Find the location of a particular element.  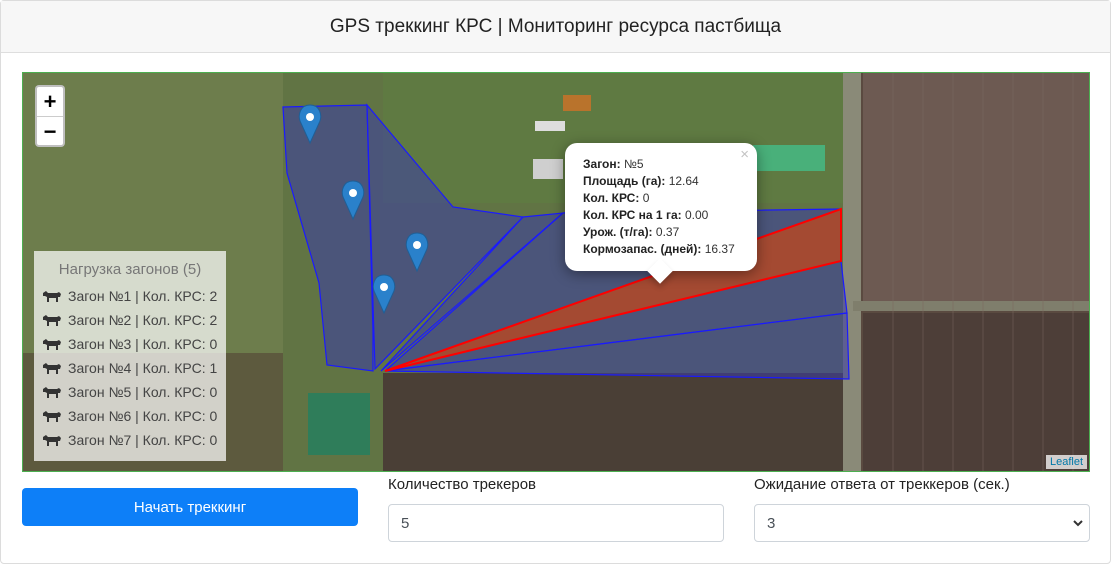

popup-row-label: Кормозапас. (дней): is located at coordinates (642, 249).